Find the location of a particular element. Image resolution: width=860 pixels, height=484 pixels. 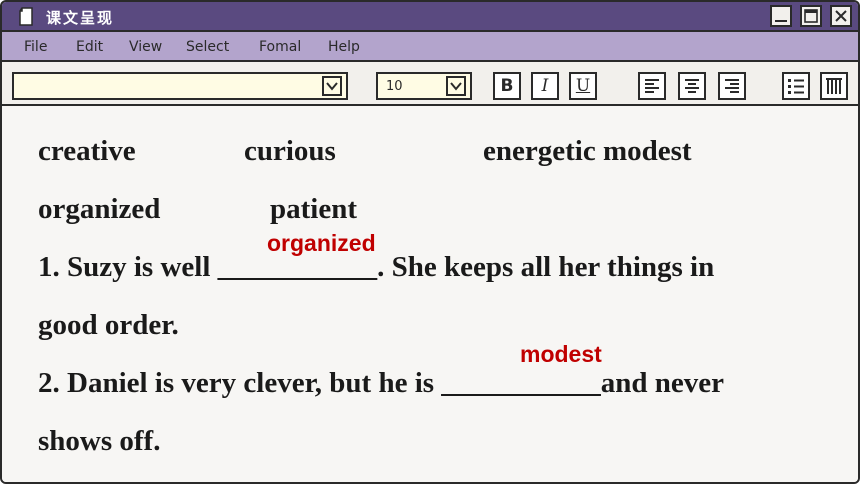

sentence-number: 2. is located at coordinates (49, 383).